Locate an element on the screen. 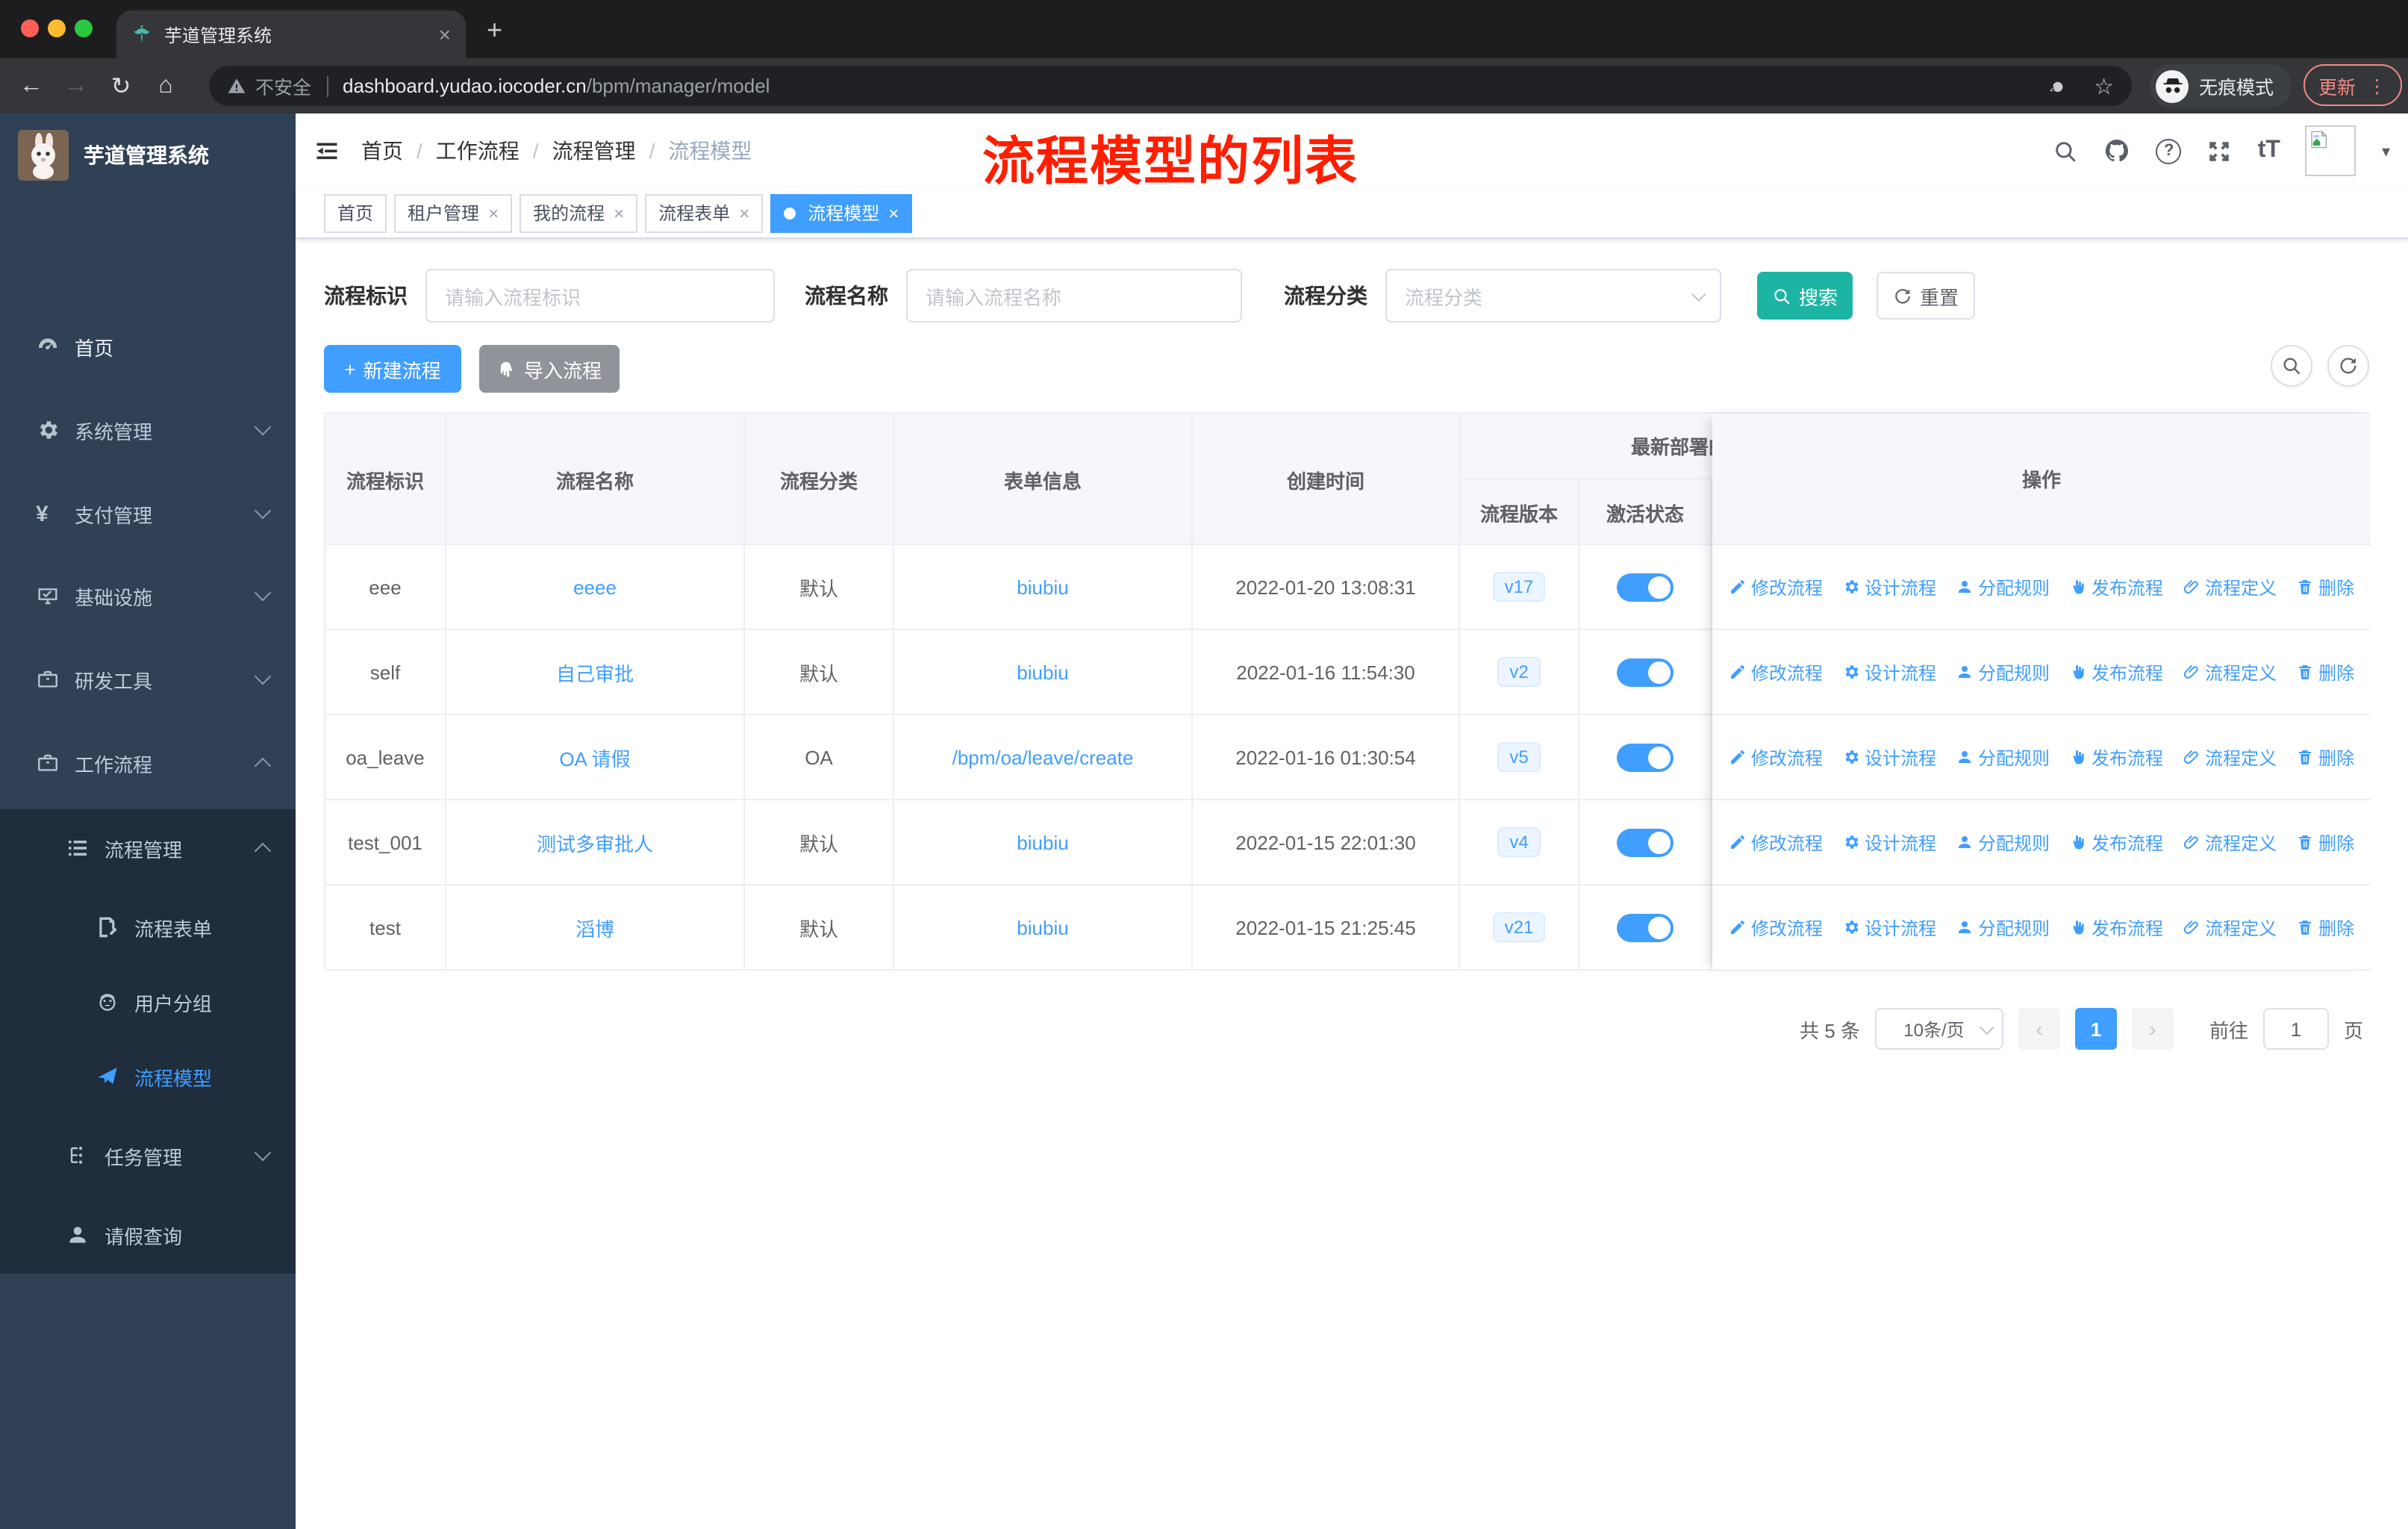 This screenshot has width=2408, height=1529. security-label: 不安全 is located at coordinates (283, 86).